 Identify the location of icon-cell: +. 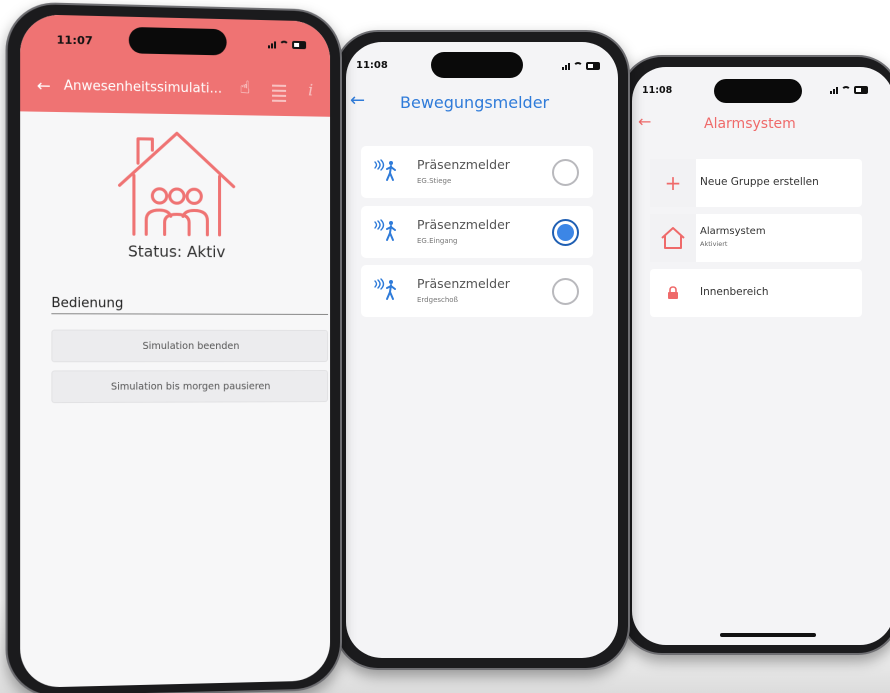
(673, 183).